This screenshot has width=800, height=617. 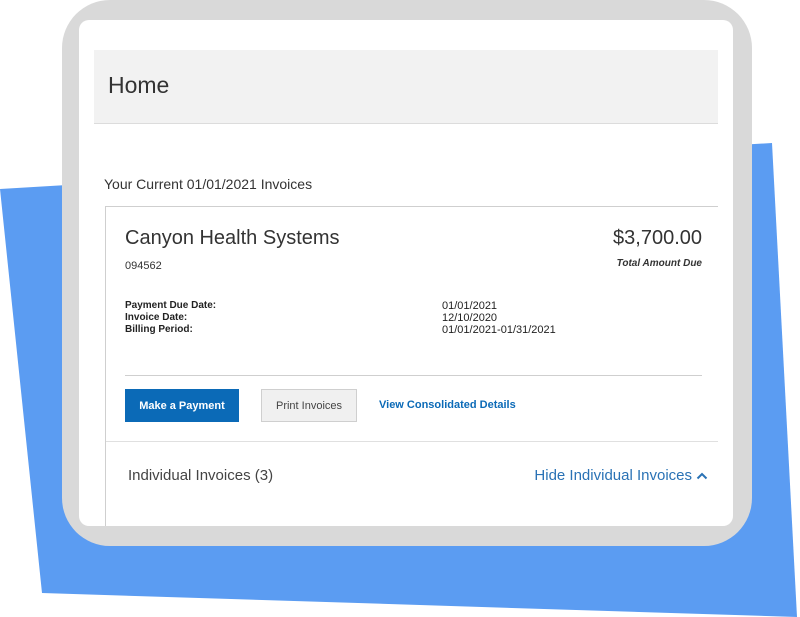 I want to click on print-invoices-button: Print Invoices, so click(x=309, y=405).